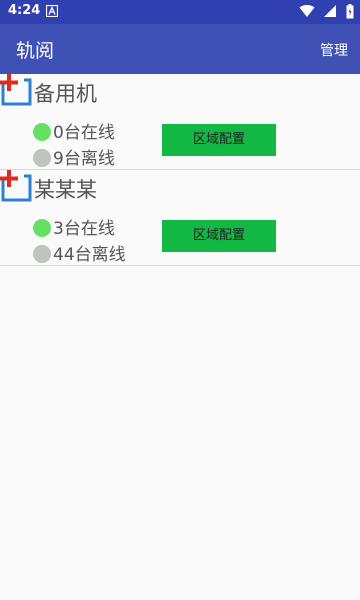  I want to click on offline-status: 9台离线, so click(74, 156).